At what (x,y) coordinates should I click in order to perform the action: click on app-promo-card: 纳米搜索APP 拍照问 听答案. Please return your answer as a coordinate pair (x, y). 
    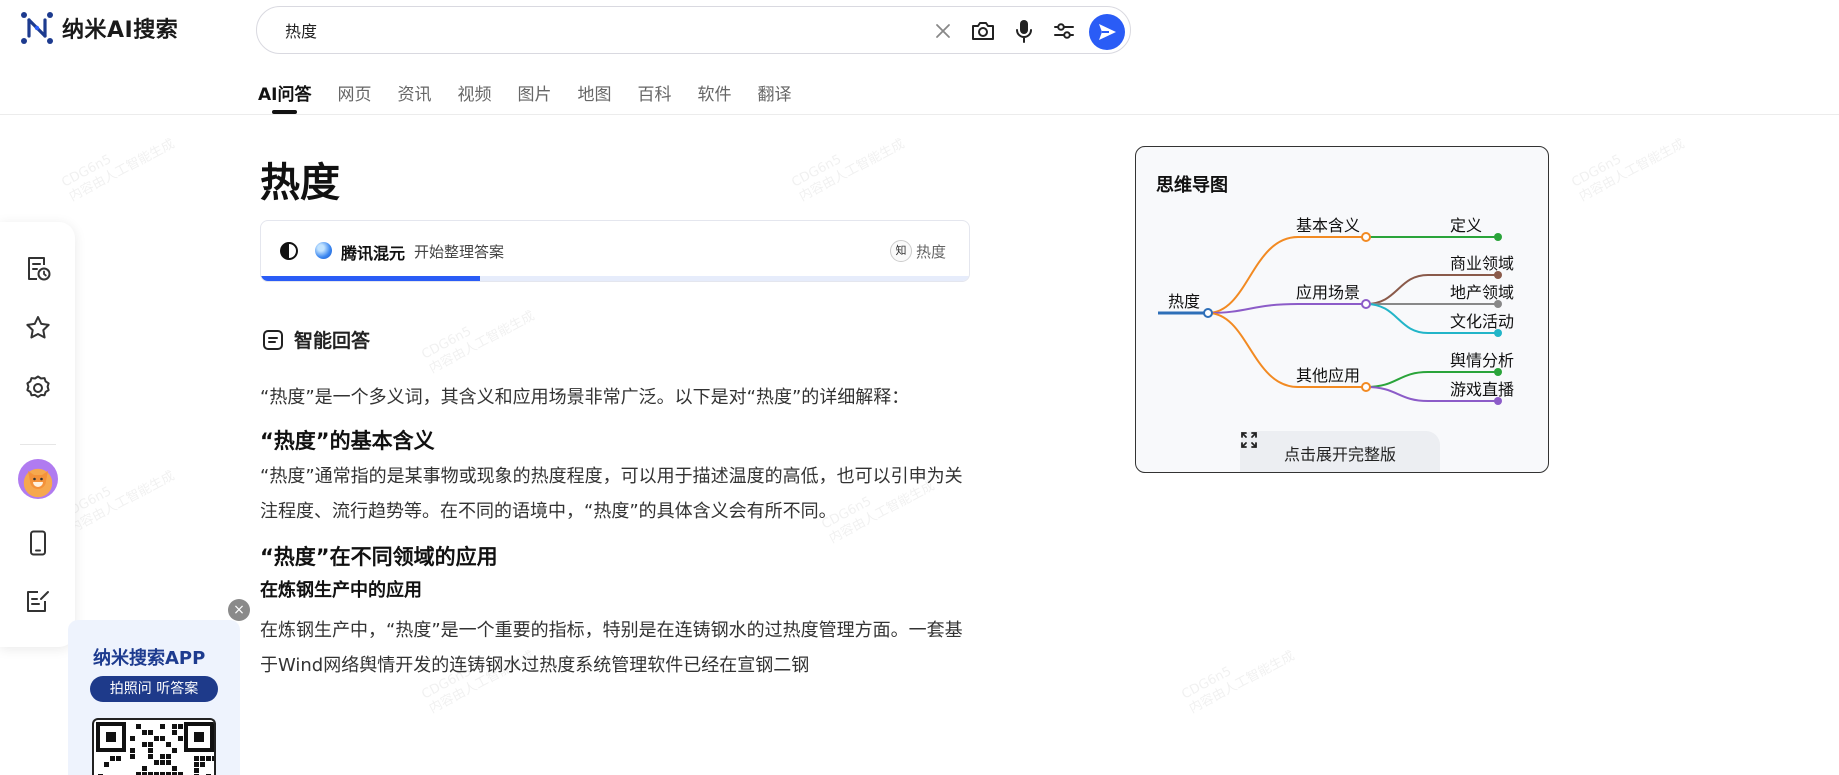
    Looking at the image, I should click on (154, 697).